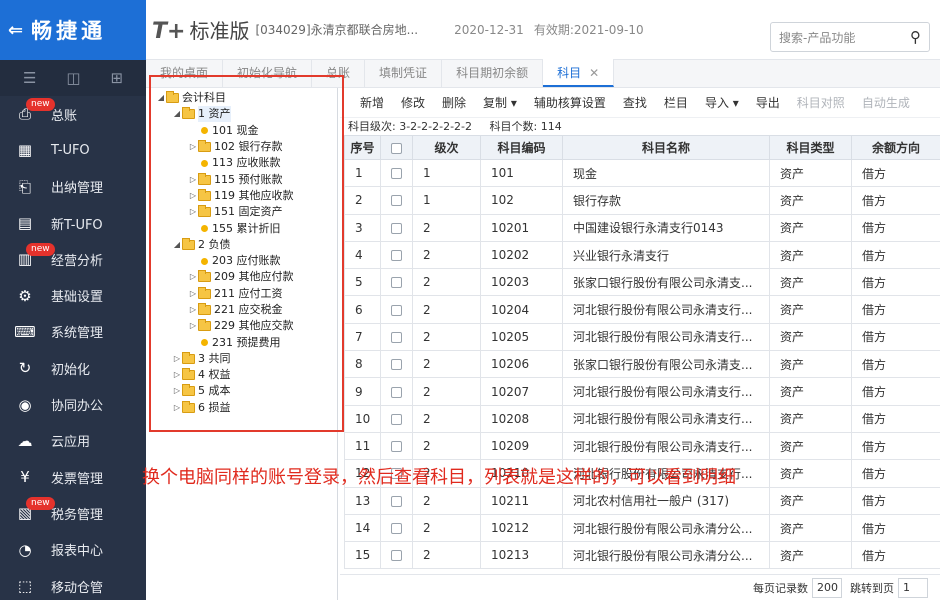  I want to click on tab: 我的桌面, so click(185, 73).